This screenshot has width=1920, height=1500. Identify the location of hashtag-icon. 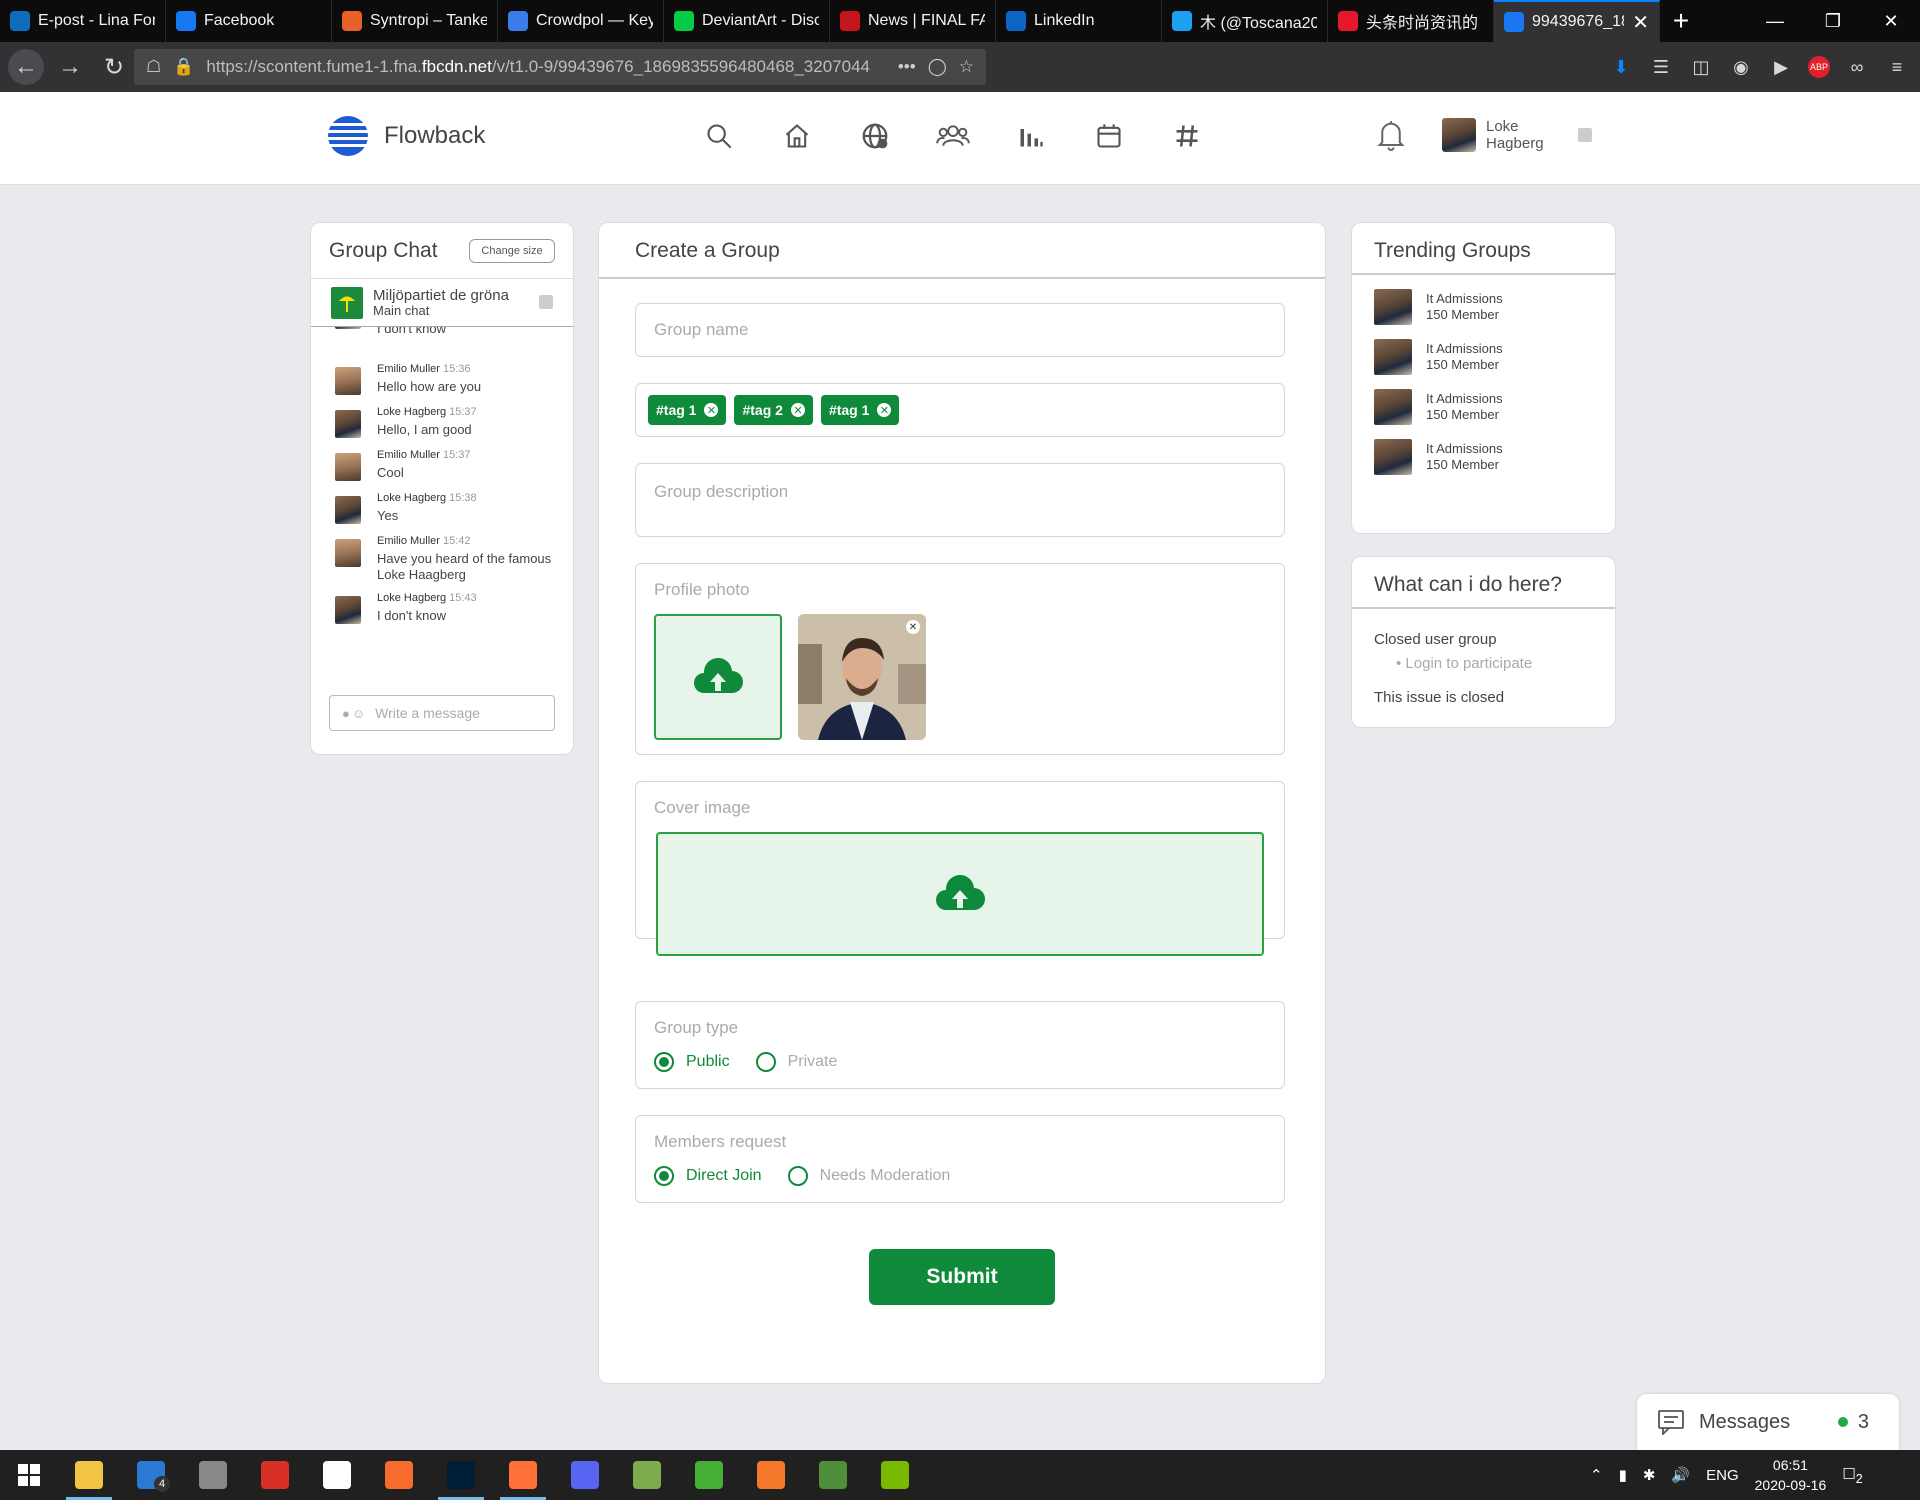
(1187, 136).